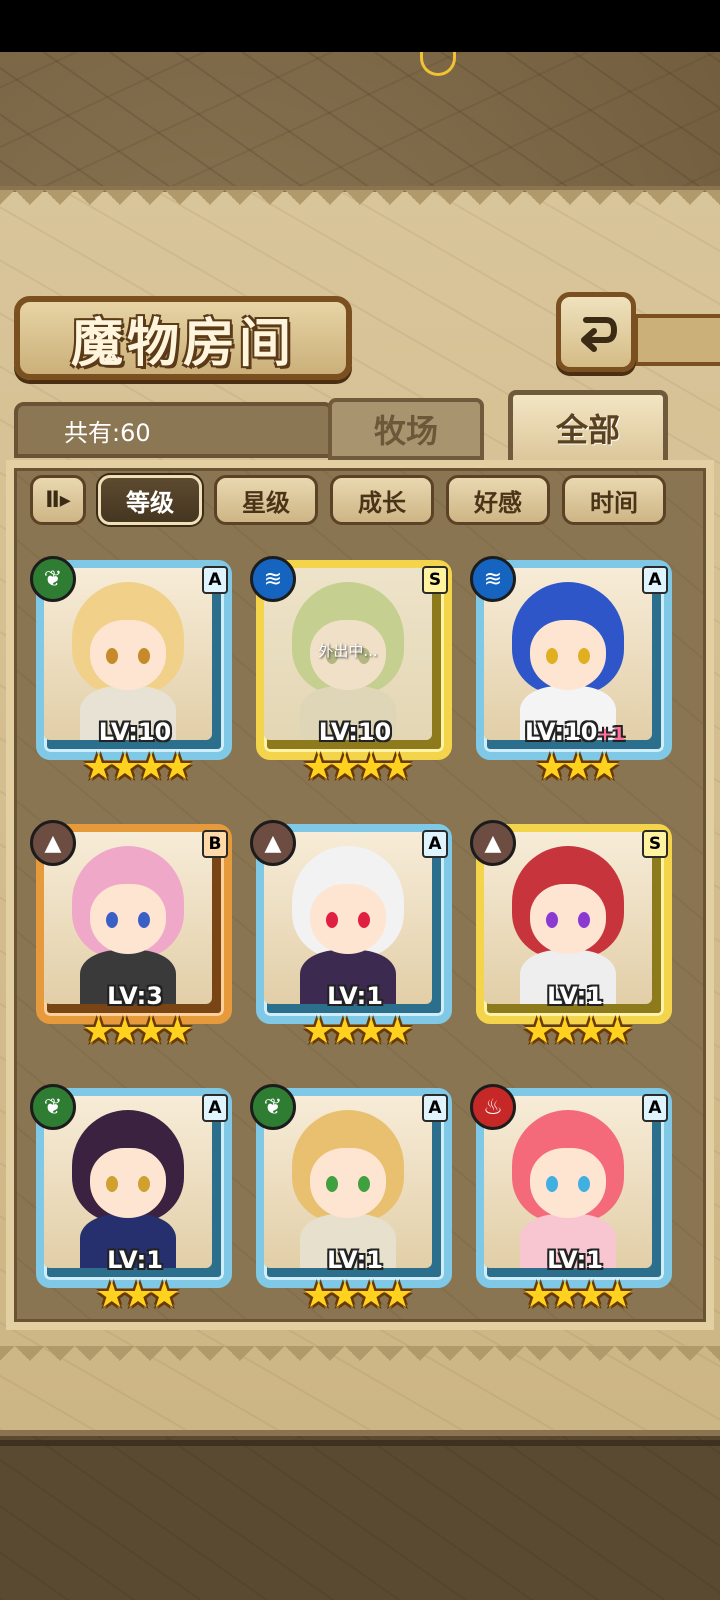  I want to click on monster-card: ❦ A LV:10 ★★★★, so click(135, 673).